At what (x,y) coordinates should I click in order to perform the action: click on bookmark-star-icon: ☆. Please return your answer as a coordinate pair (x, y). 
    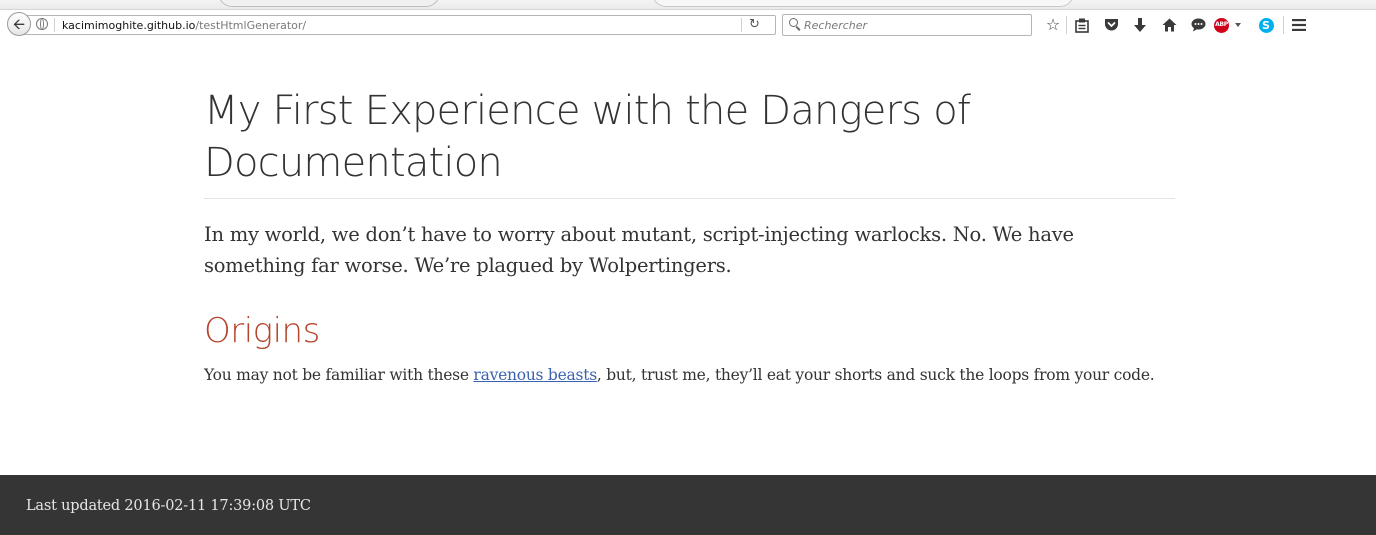
    Looking at the image, I should click on (1053, 25).